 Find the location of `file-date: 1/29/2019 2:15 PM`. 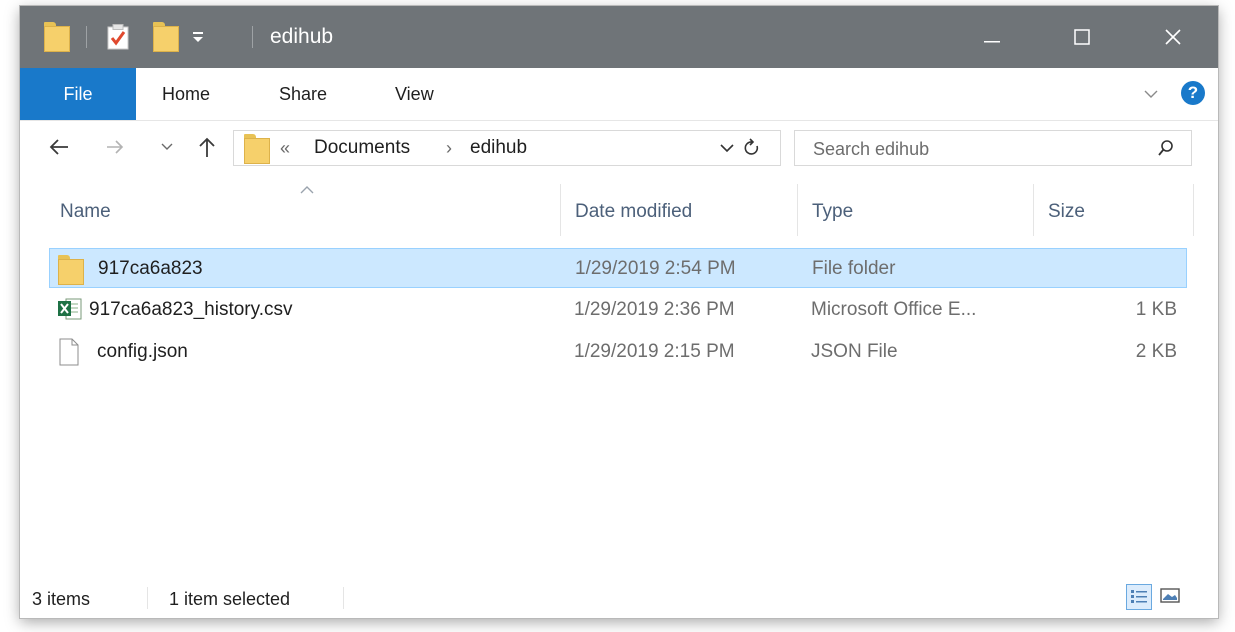

file-date: 1/29/2019 2:15 PM is located at coordinates (654, 351).